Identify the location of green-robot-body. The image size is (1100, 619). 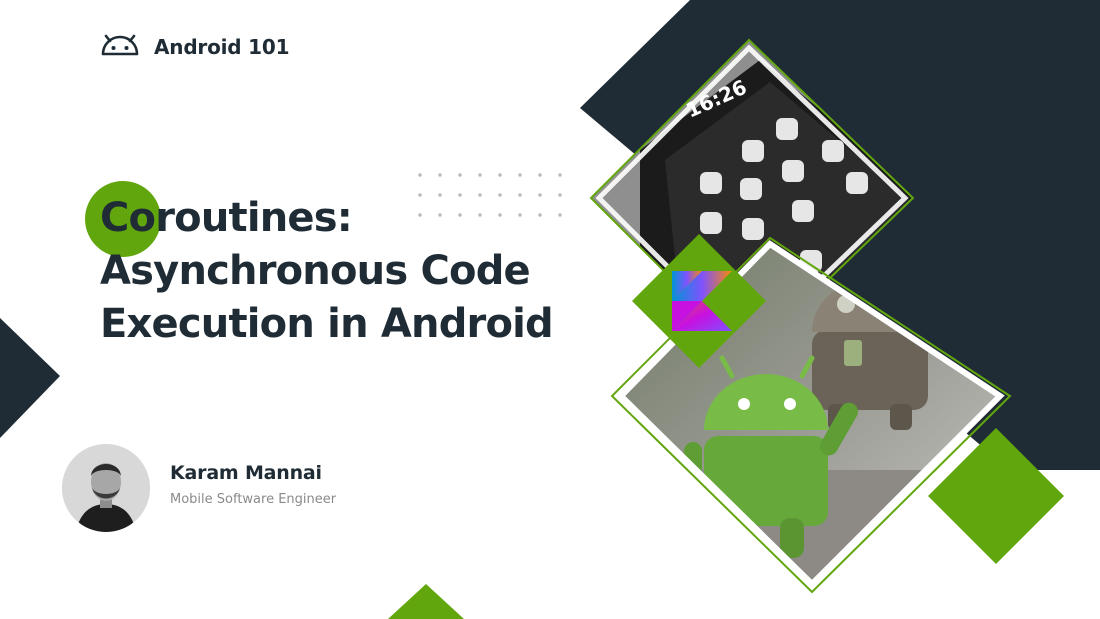
(766, 481).